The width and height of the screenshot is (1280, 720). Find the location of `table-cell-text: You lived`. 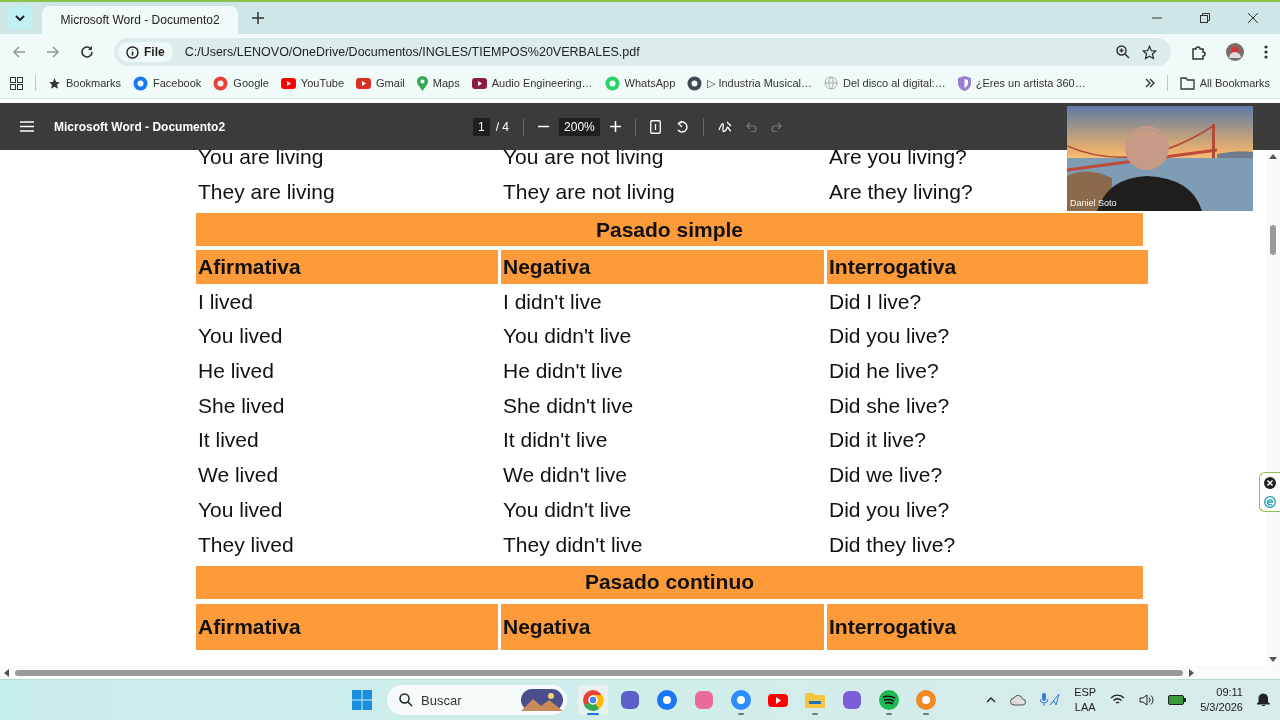

table-cell-text: You lived is located at coordinates (240, 336).